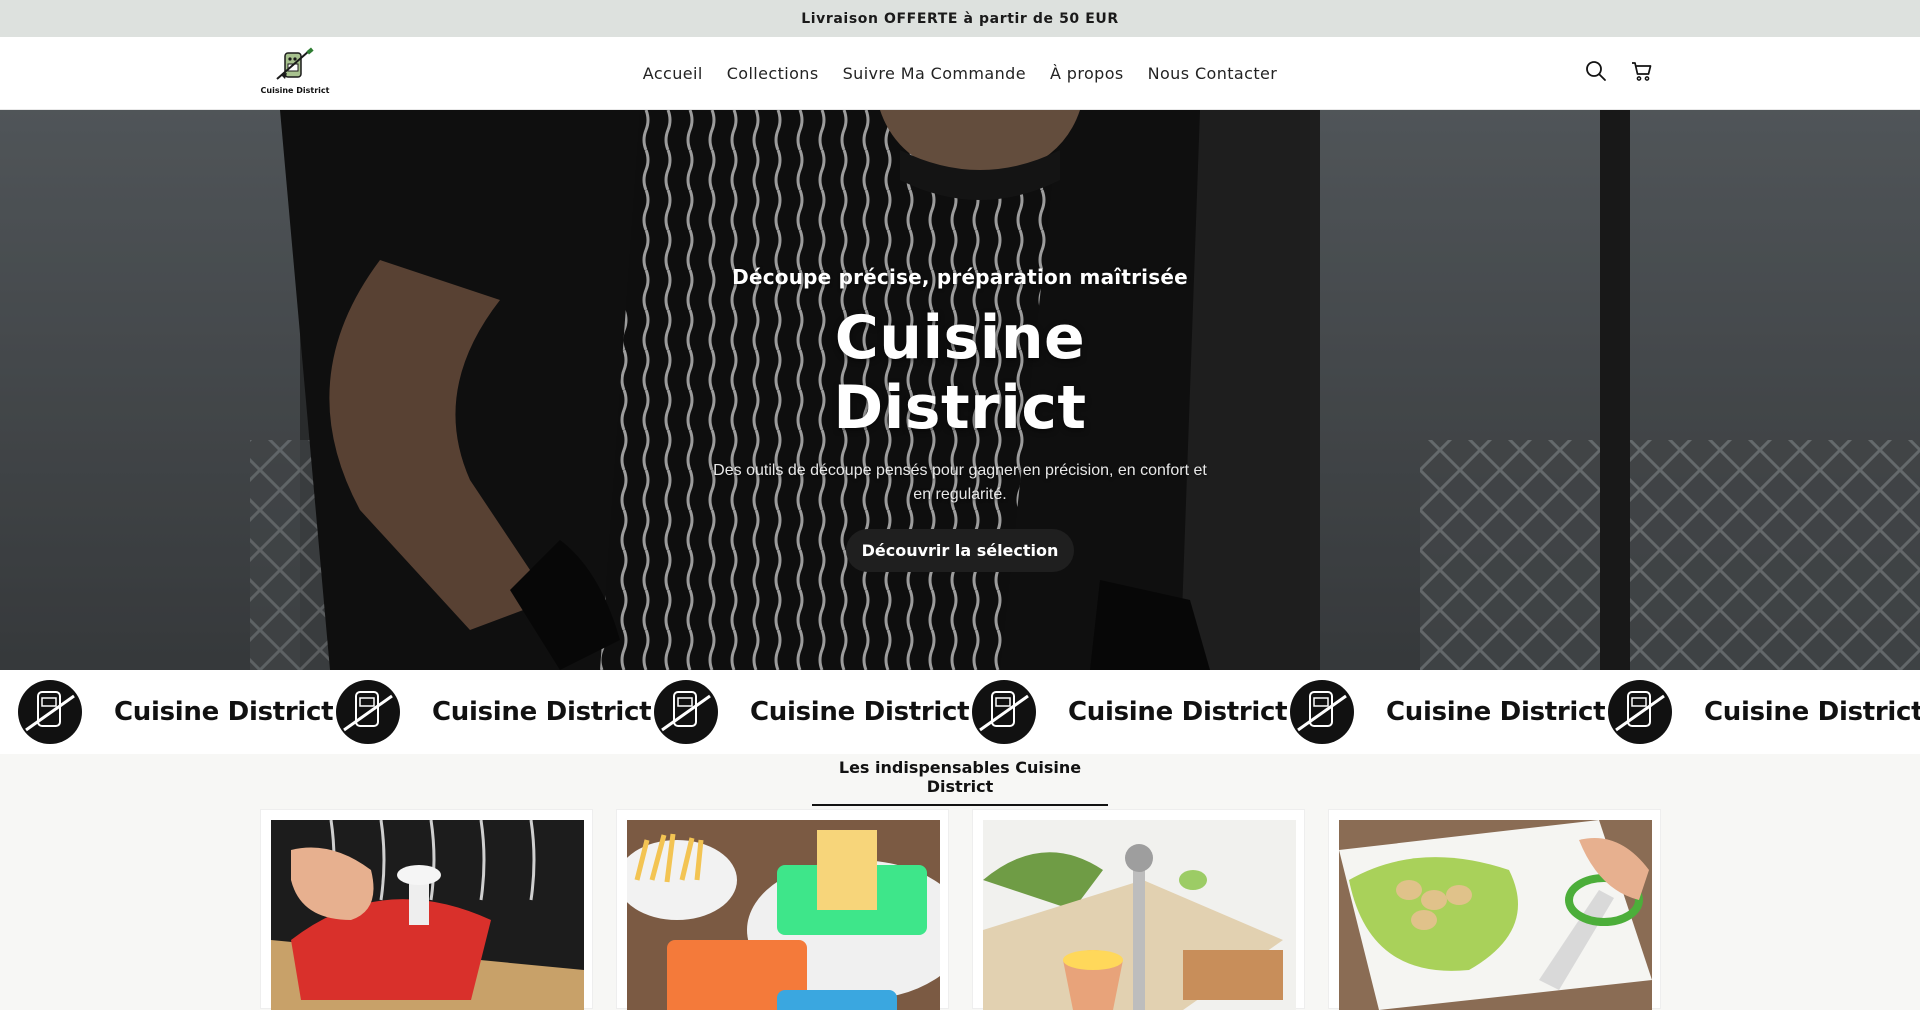  Describe the element at coordinates (1642, 71) in the screenshot. I see `cart-icon` at that location.